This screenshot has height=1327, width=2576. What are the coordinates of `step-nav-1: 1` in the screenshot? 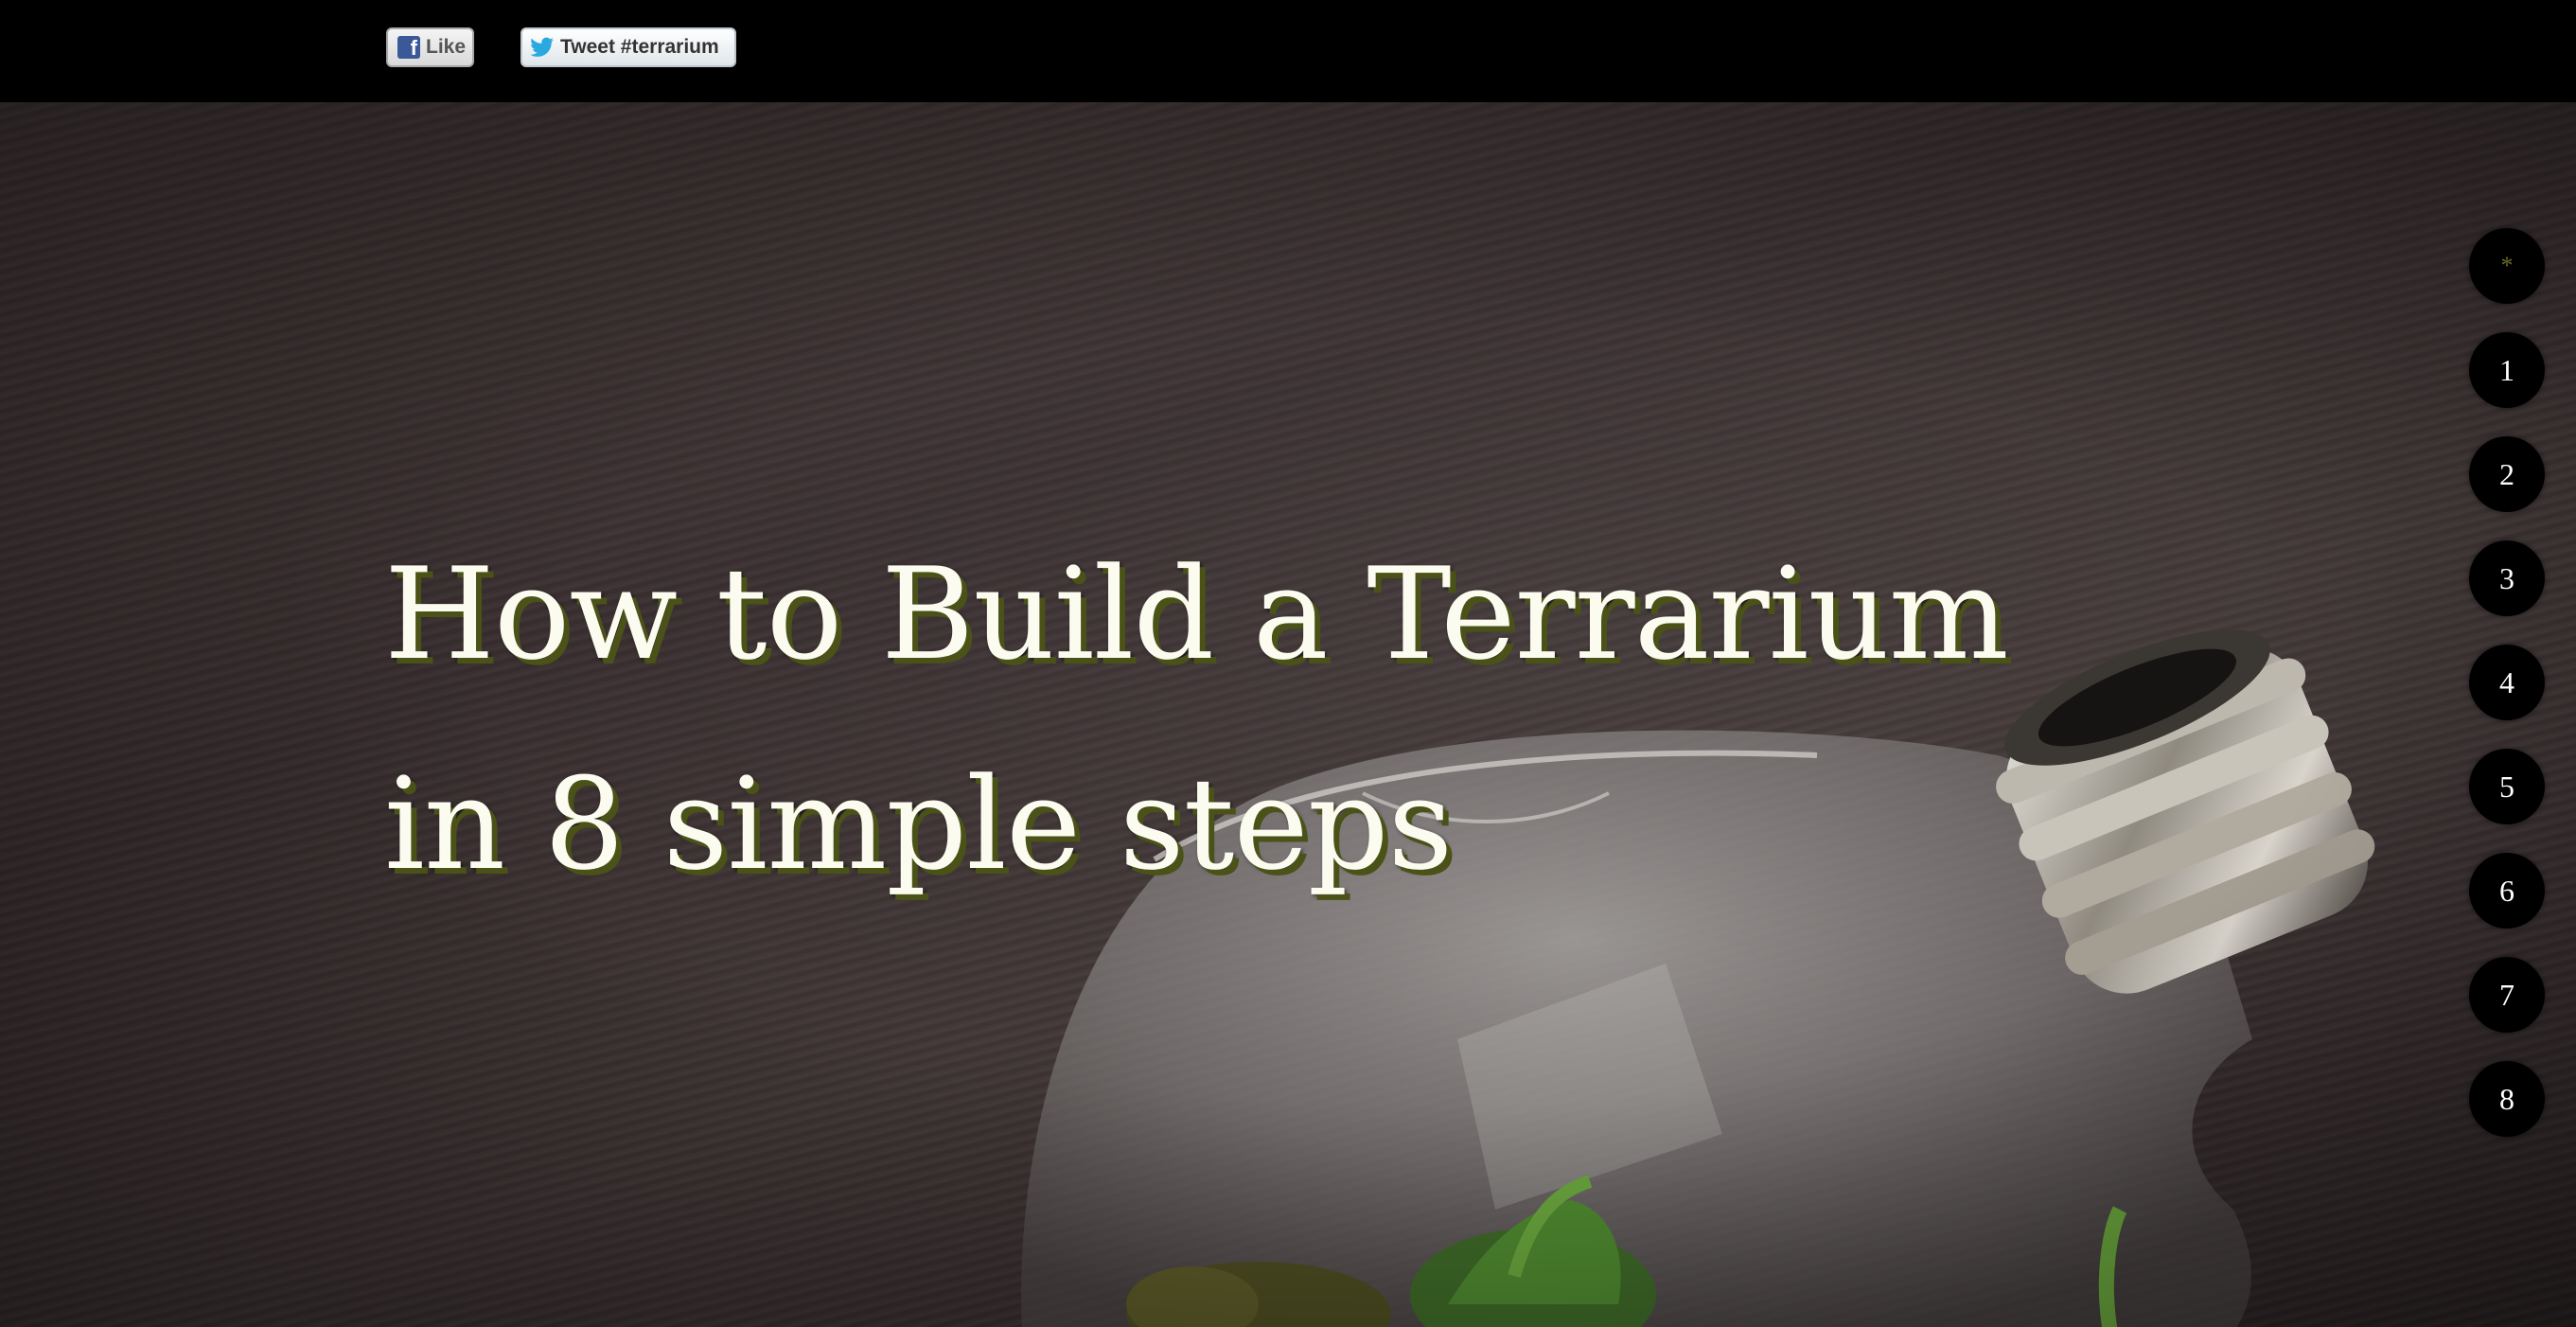 It's located at (2507, 370).